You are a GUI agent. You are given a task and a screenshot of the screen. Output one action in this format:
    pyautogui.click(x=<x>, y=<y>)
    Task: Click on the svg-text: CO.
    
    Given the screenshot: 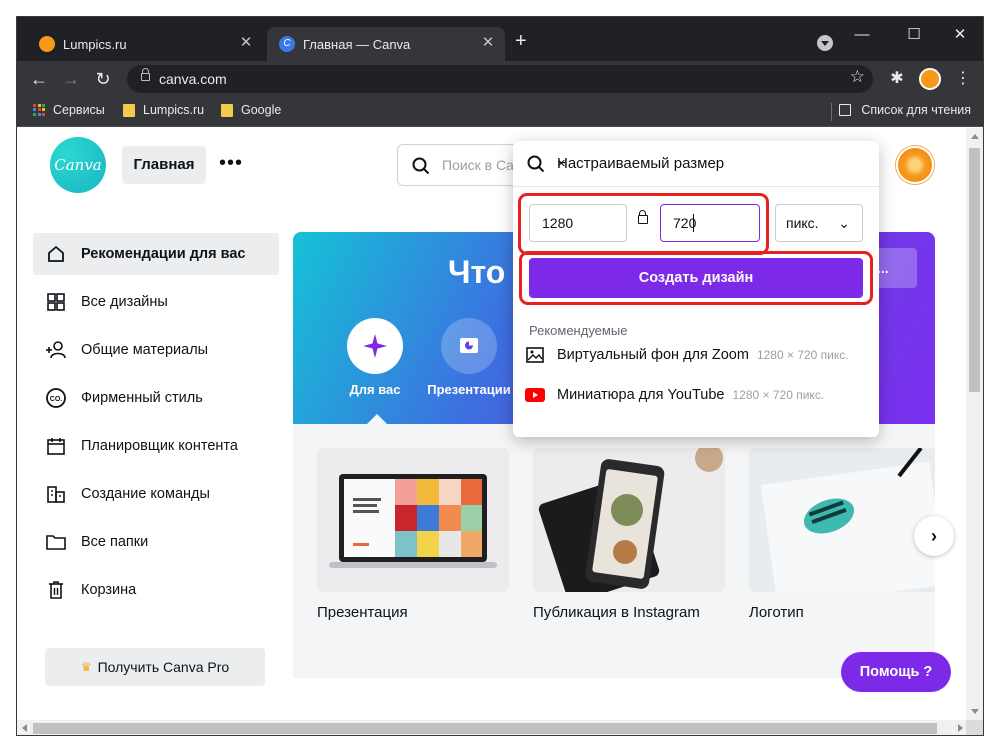 What is the action you would take?
    pyautogui.click(x=56, y=399)
    